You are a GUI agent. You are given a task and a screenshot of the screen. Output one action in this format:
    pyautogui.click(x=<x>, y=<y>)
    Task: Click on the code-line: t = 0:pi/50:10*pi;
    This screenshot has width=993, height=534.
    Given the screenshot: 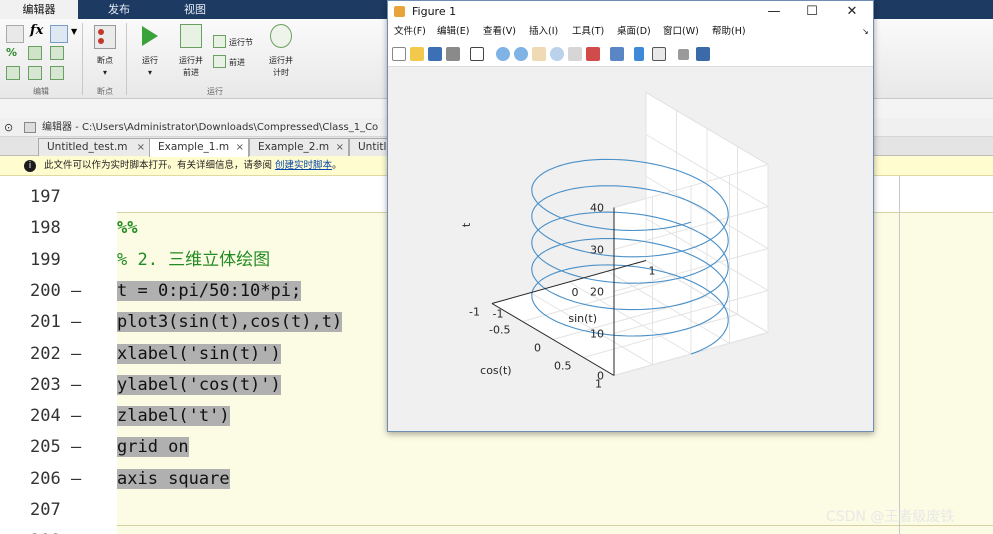 What is the action you would take?
    pyautogui.click(x=209, y=291)
    